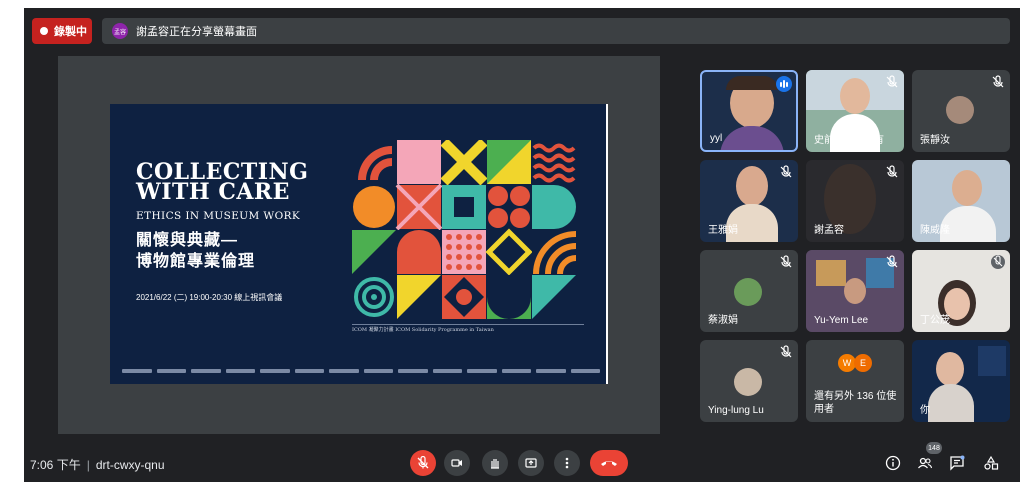 This screenshot has height=482, width=1020. I want to click on slide-edge, so click(607, 244).